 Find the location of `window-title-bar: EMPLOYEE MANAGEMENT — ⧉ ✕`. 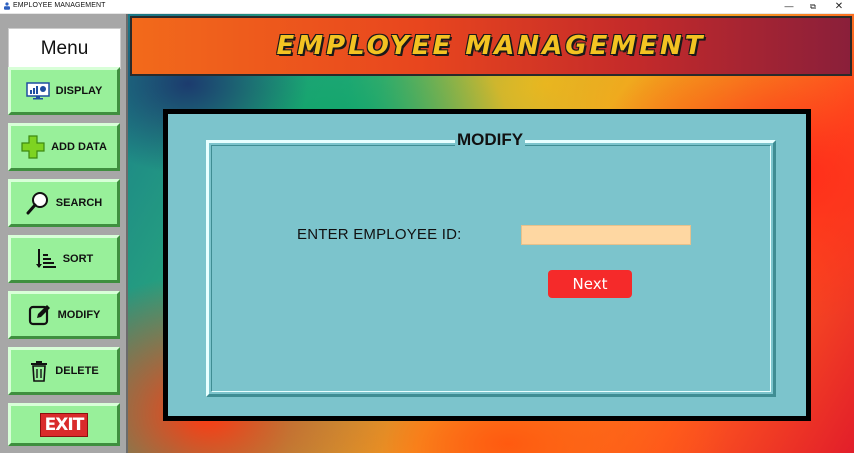

window-title-bar: EMPLOYEE MANAGEMENT — ⧉ ✕ is located at coordinates (427, 7).